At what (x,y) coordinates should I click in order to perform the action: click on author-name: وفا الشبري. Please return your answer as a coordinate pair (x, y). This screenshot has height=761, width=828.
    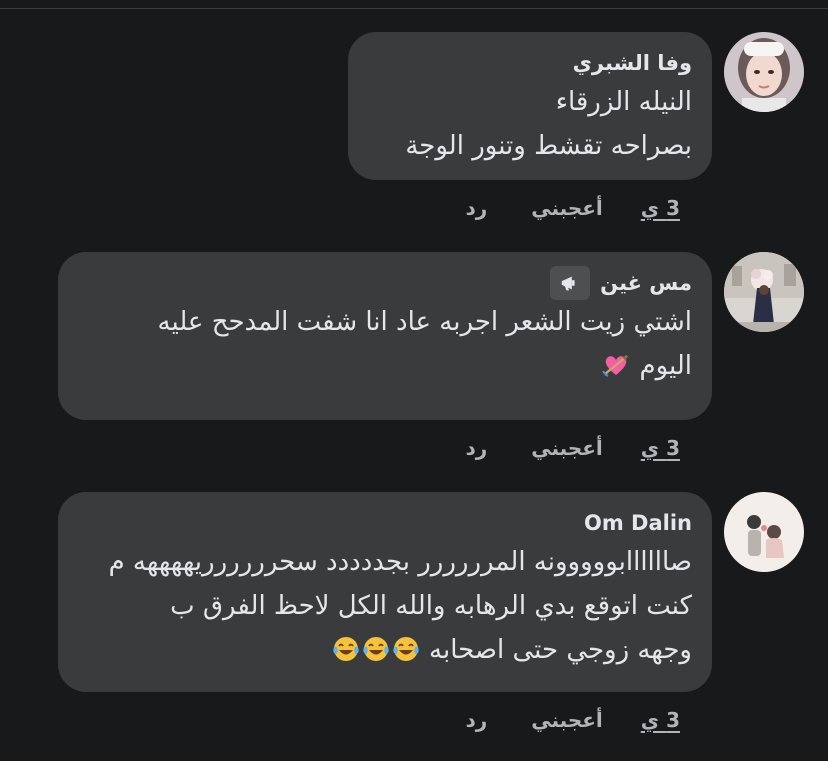
    Looking at the image, I should click on (632, 63).